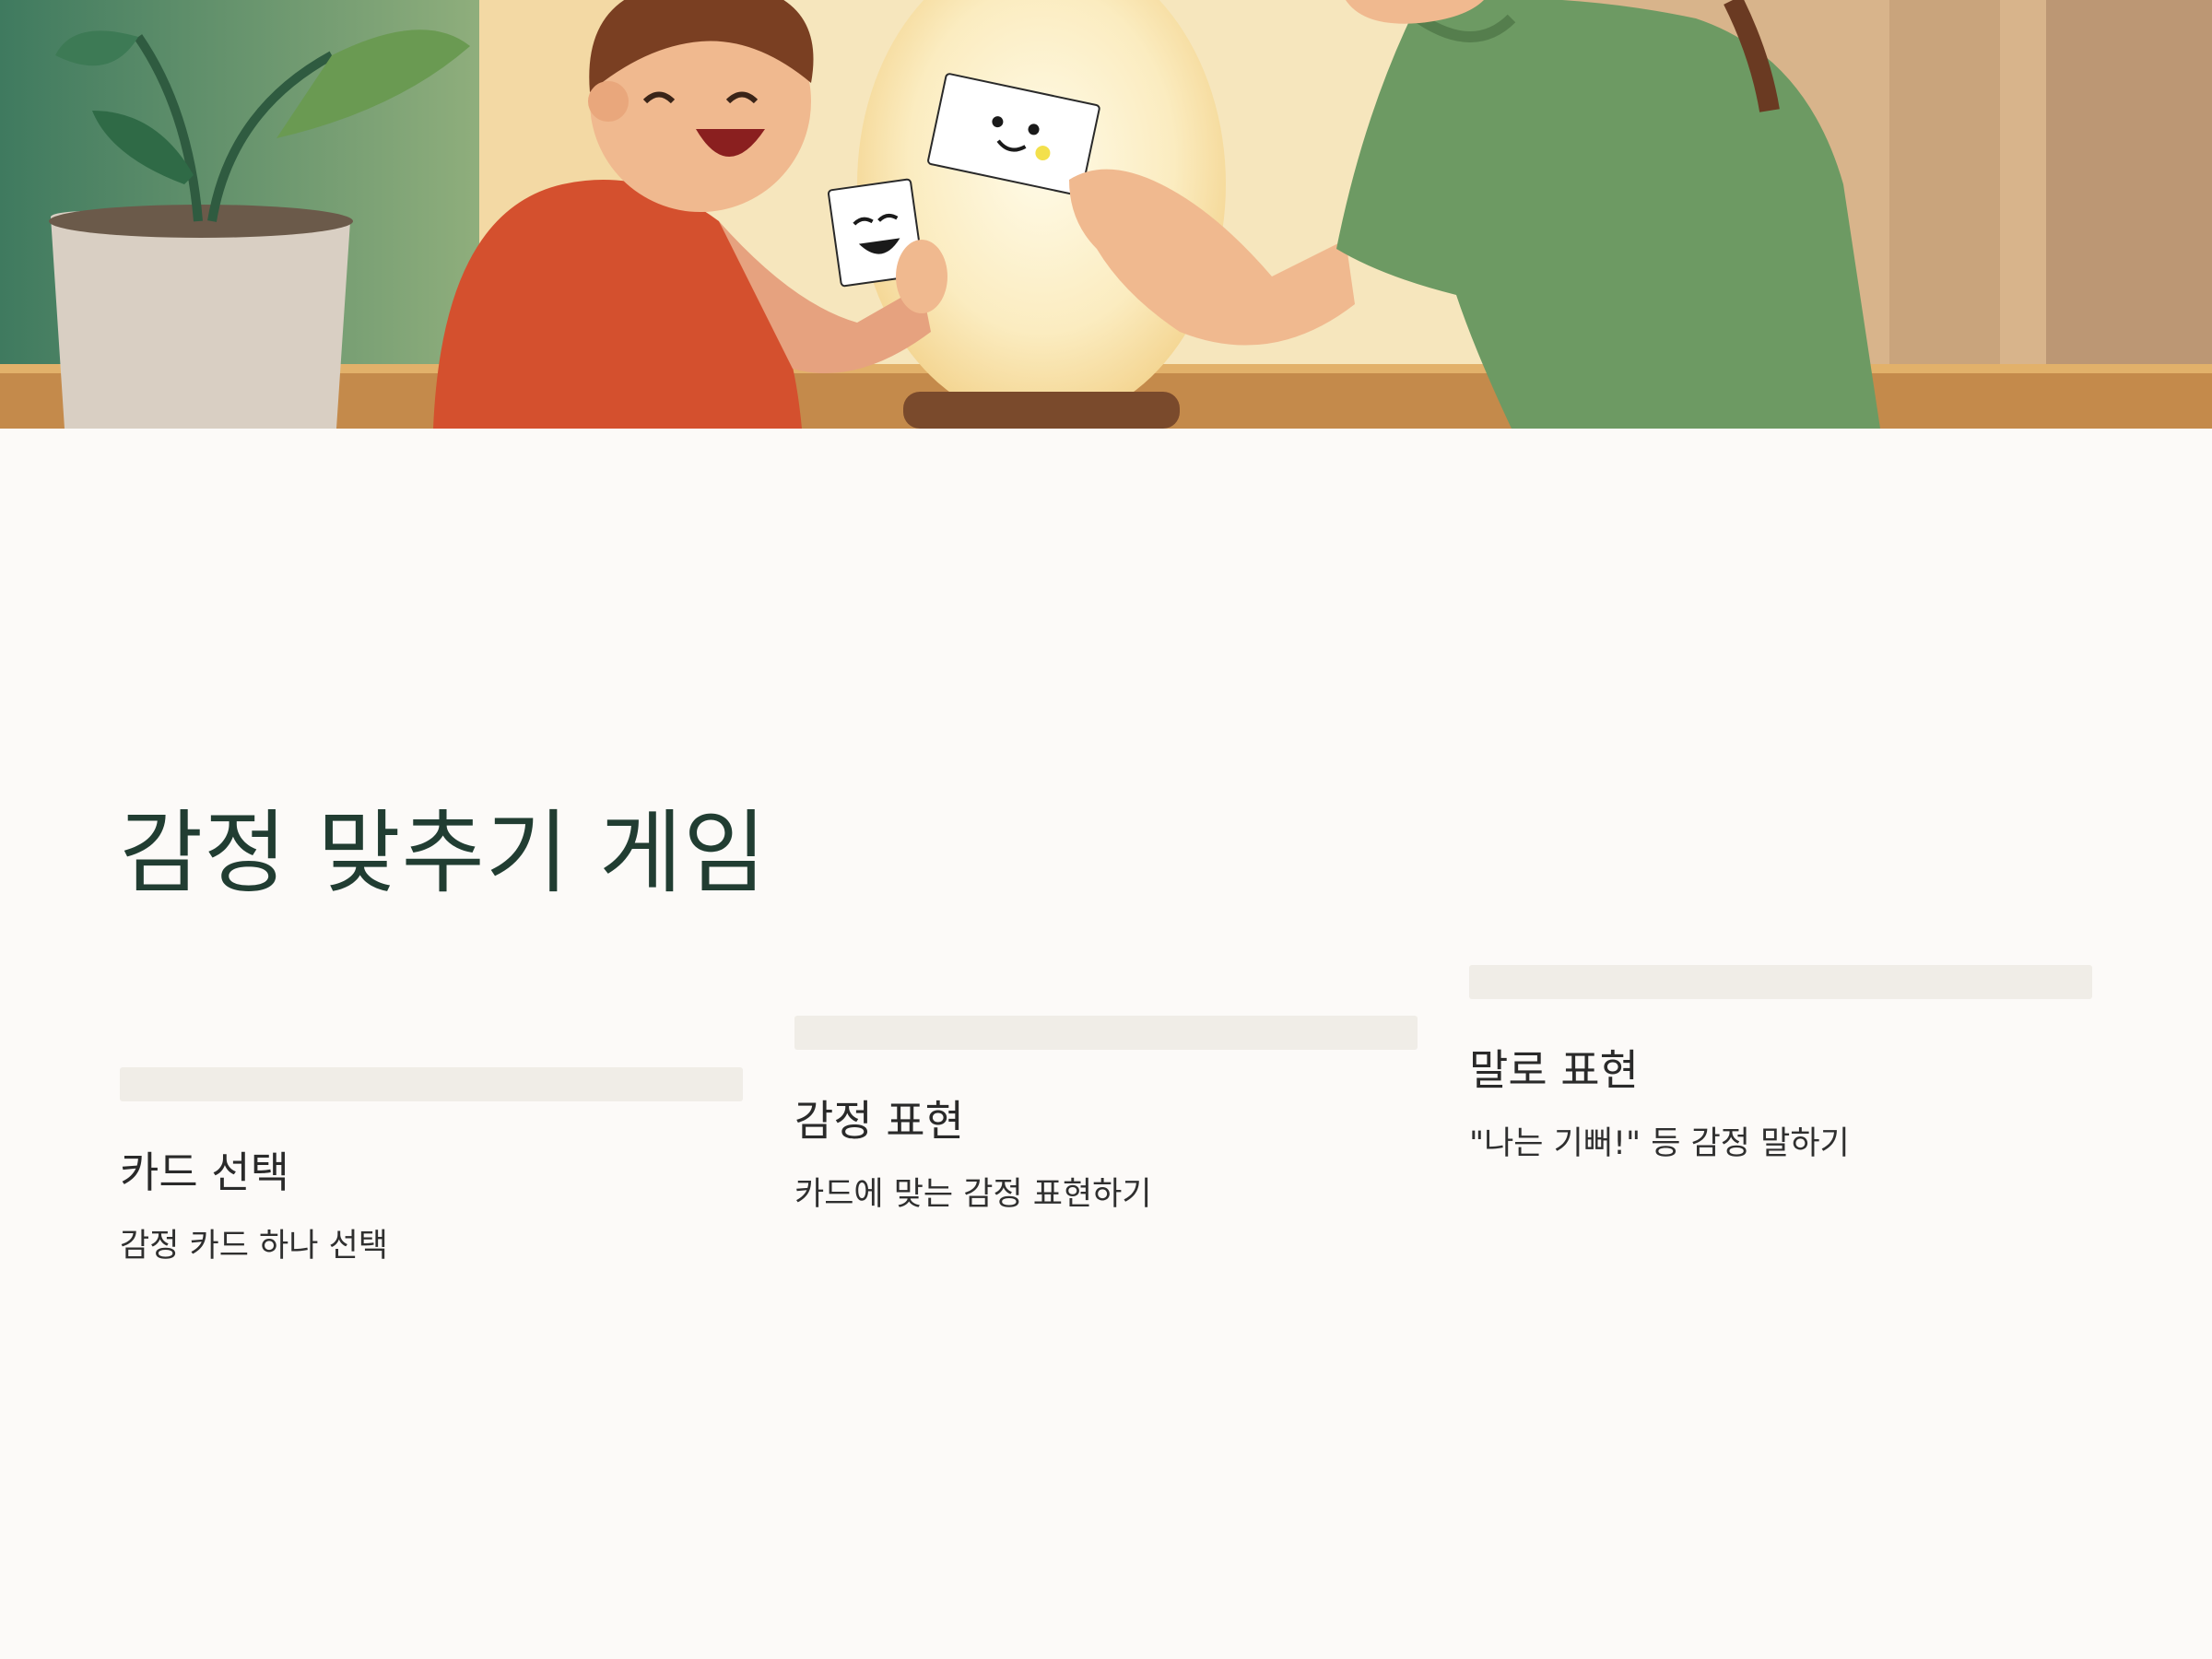 This screenshot has height=1659, width=2212. What do you see at coordinates (204, 1172) in the screenshot?
I see `step-title: 카드 선택` at bounding box center [204, 1172].